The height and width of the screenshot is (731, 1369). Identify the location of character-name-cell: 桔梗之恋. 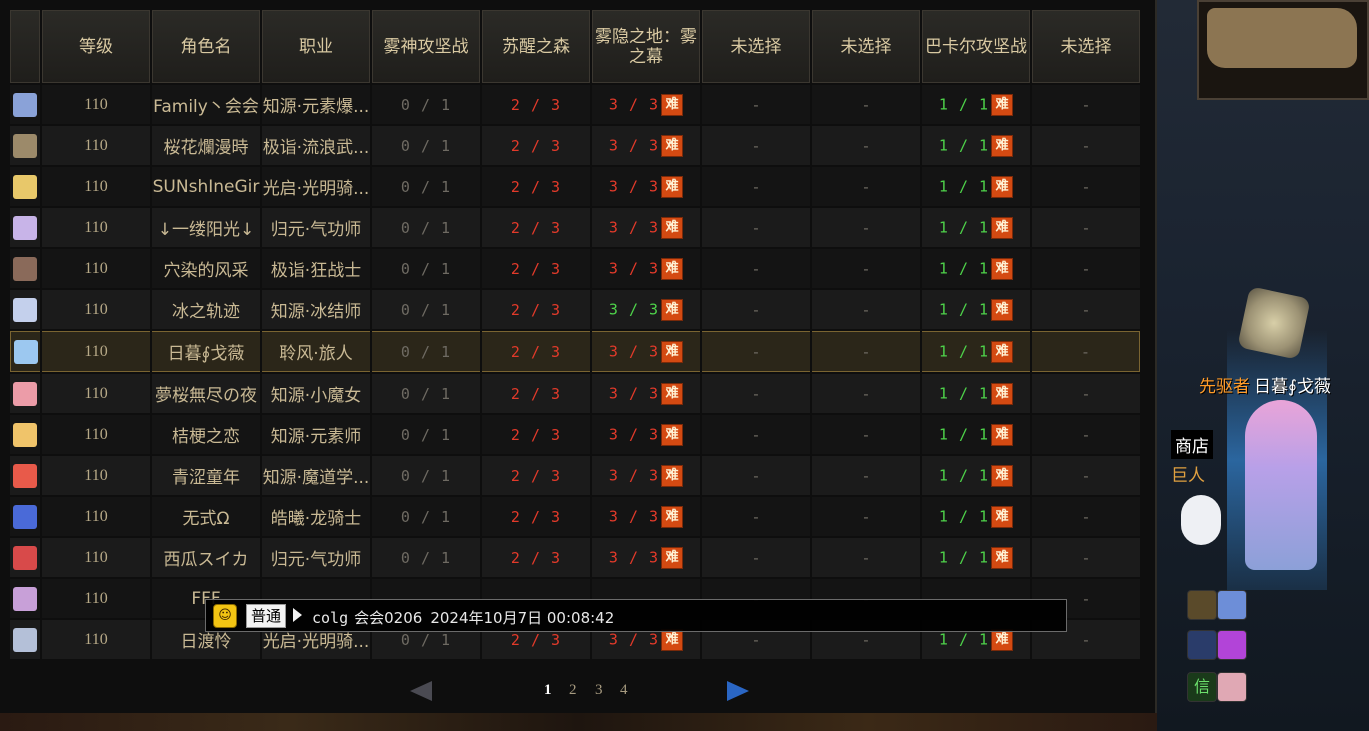
(206, 434).